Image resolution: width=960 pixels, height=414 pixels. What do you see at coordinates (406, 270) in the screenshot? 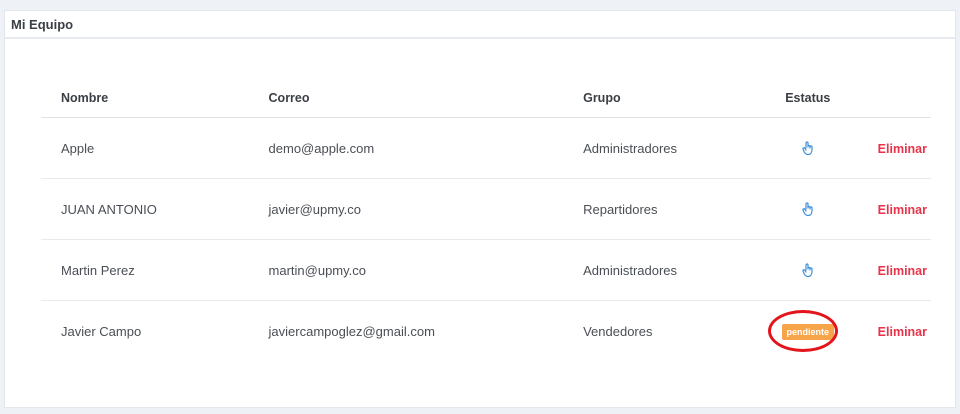
I see `cell-email: martin@upmy.co` at bounding box center [406, 270].